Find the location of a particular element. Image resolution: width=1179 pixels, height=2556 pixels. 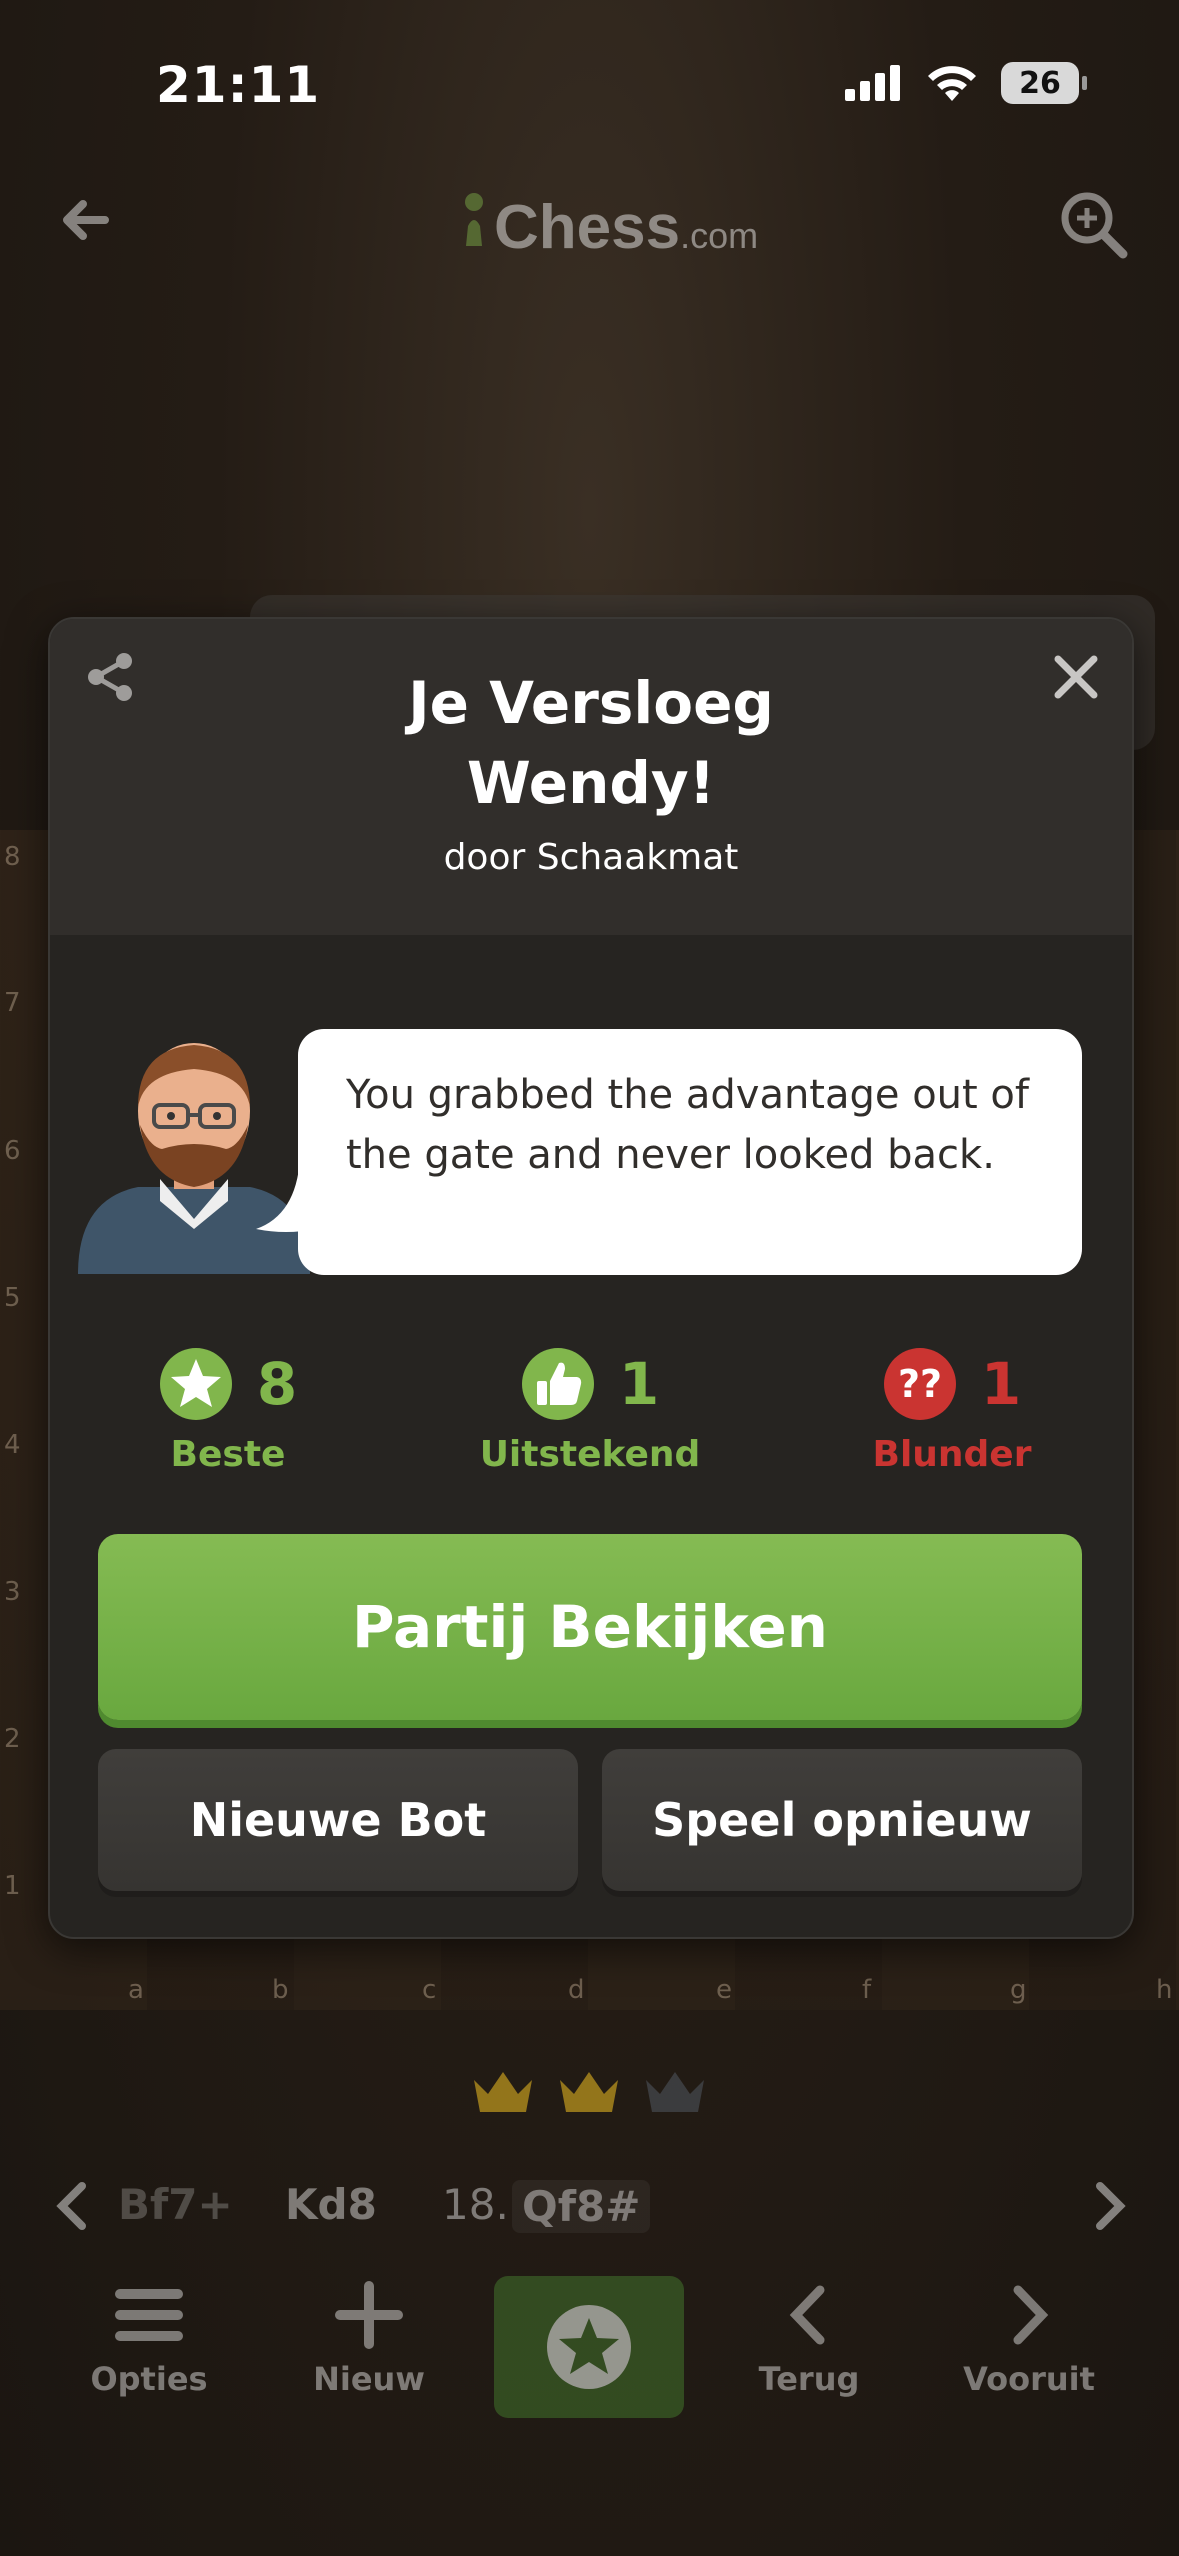

rank-label: 4 is located at coordinates (12, 1445).